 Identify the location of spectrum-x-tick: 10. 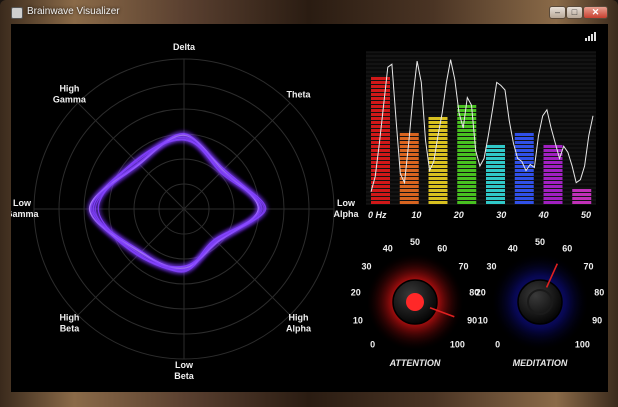
(416, 215).